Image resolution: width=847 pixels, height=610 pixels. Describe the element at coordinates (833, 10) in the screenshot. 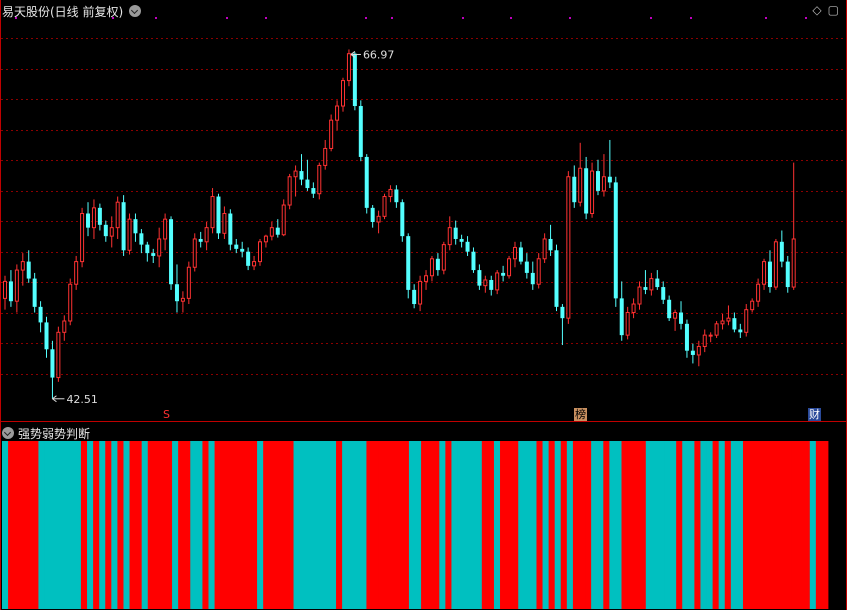

I see `maximize-icon: ▢` at that location.